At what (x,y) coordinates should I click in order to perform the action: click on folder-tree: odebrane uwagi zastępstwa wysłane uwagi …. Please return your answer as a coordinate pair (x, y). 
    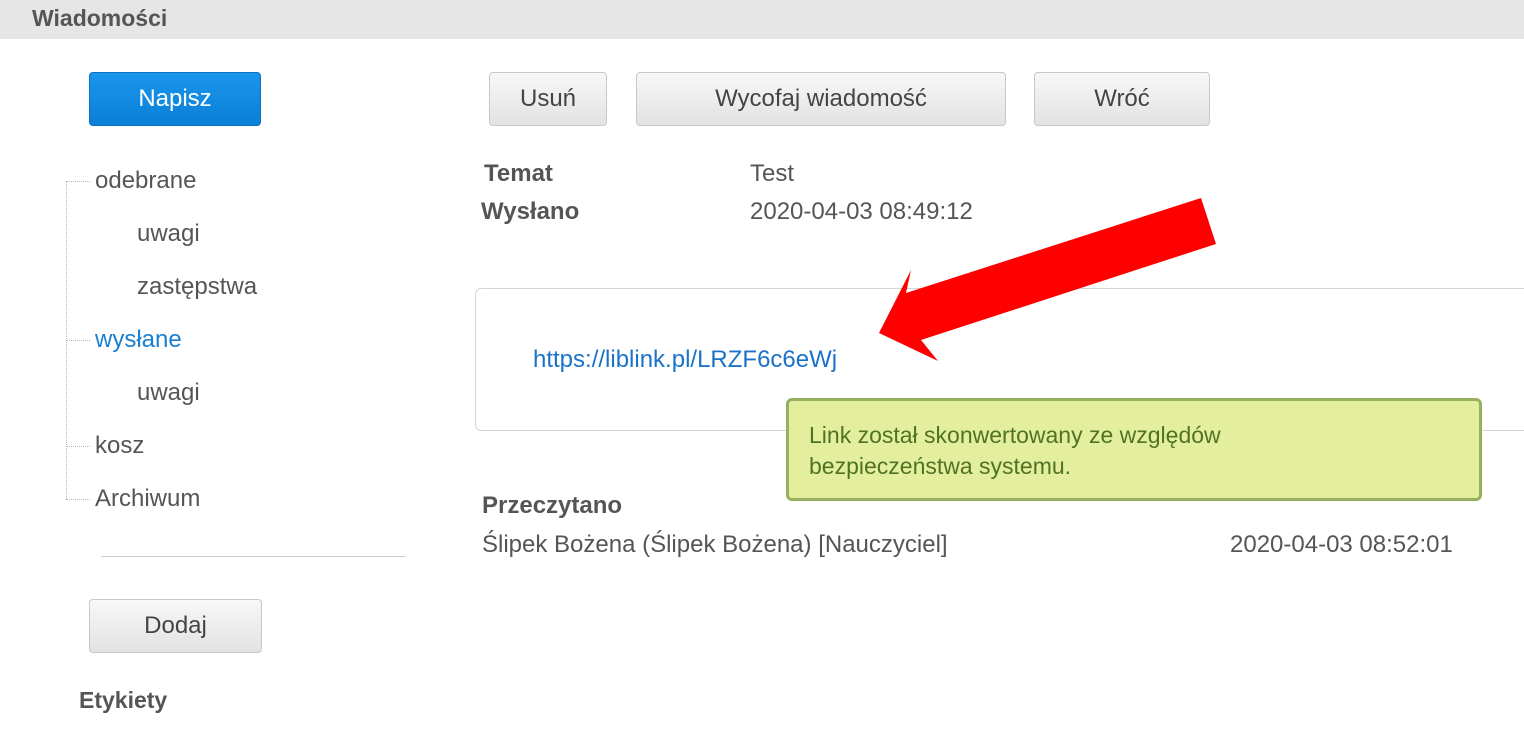
    Looking at the image, I should click on (242, 340).